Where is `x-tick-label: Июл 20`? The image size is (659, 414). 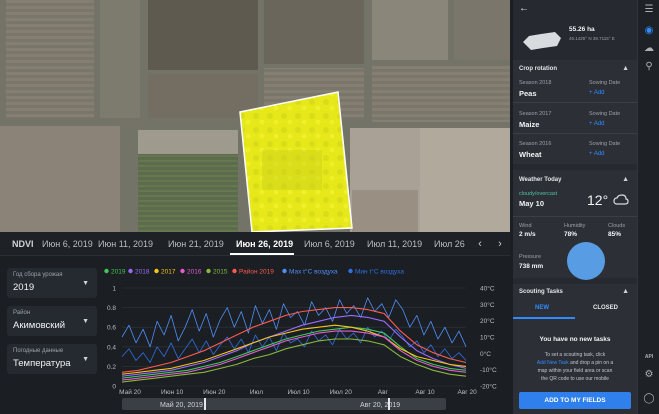
x-tick-label: Июл 20 is located at coordinates (341, 392).